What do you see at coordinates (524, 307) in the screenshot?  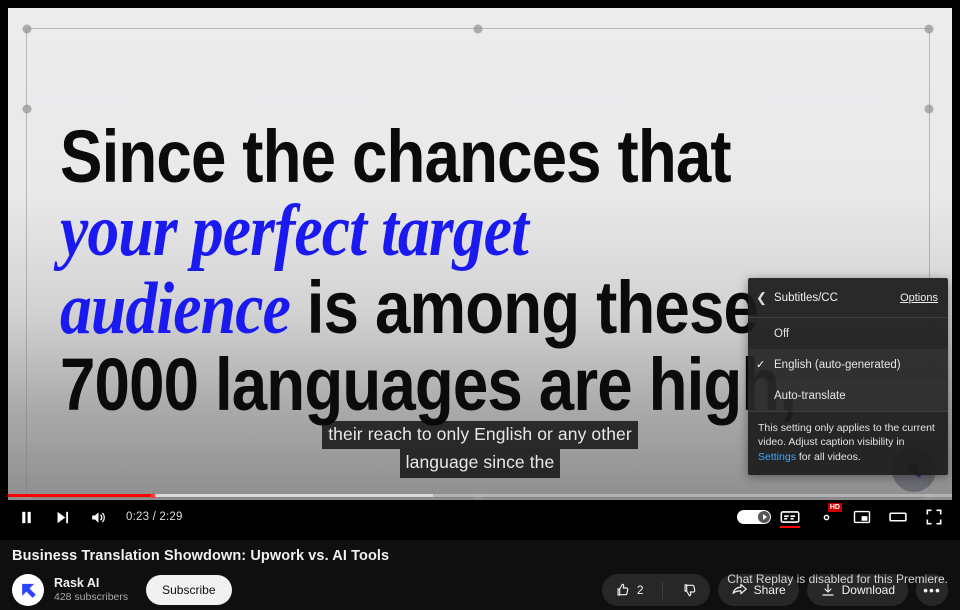 I see `headline-line-3-rest: is among these` at bounding box center [524, 307].